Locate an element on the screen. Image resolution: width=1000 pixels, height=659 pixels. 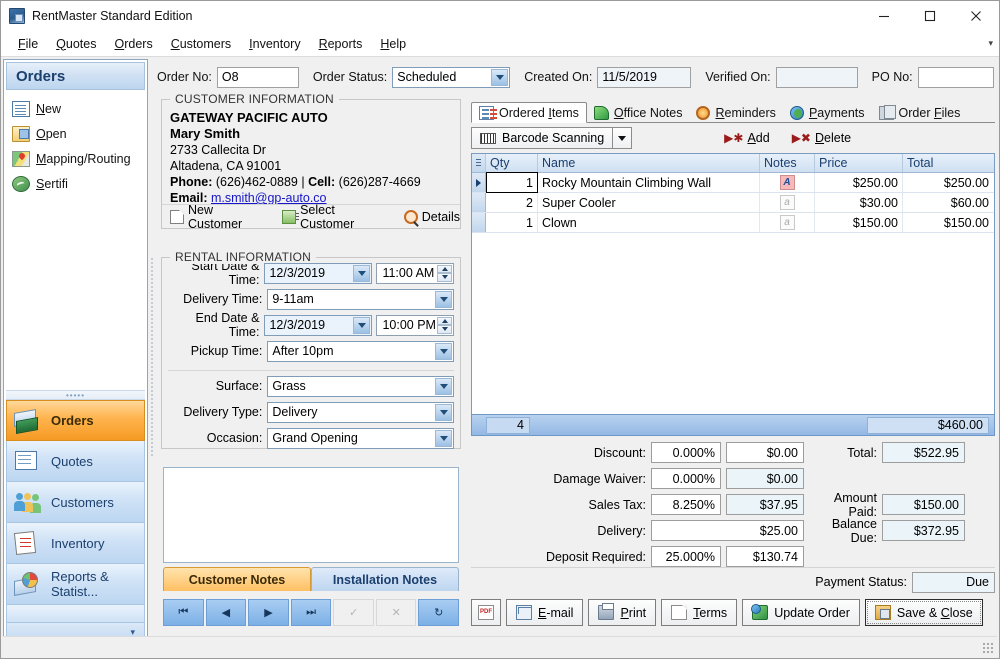
order-no-input: O8 is located at coordinates (257, 77).